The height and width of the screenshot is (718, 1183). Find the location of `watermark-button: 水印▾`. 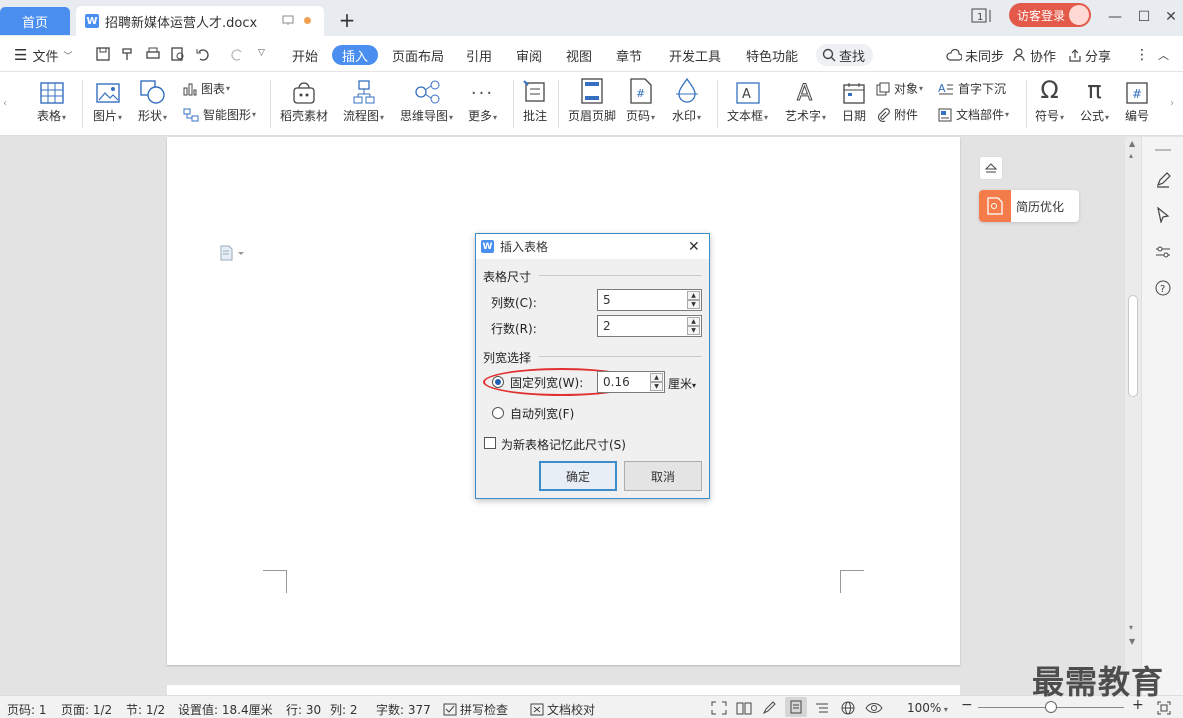

watermark-button: 水印▾ is located at coordinates (686, 100).